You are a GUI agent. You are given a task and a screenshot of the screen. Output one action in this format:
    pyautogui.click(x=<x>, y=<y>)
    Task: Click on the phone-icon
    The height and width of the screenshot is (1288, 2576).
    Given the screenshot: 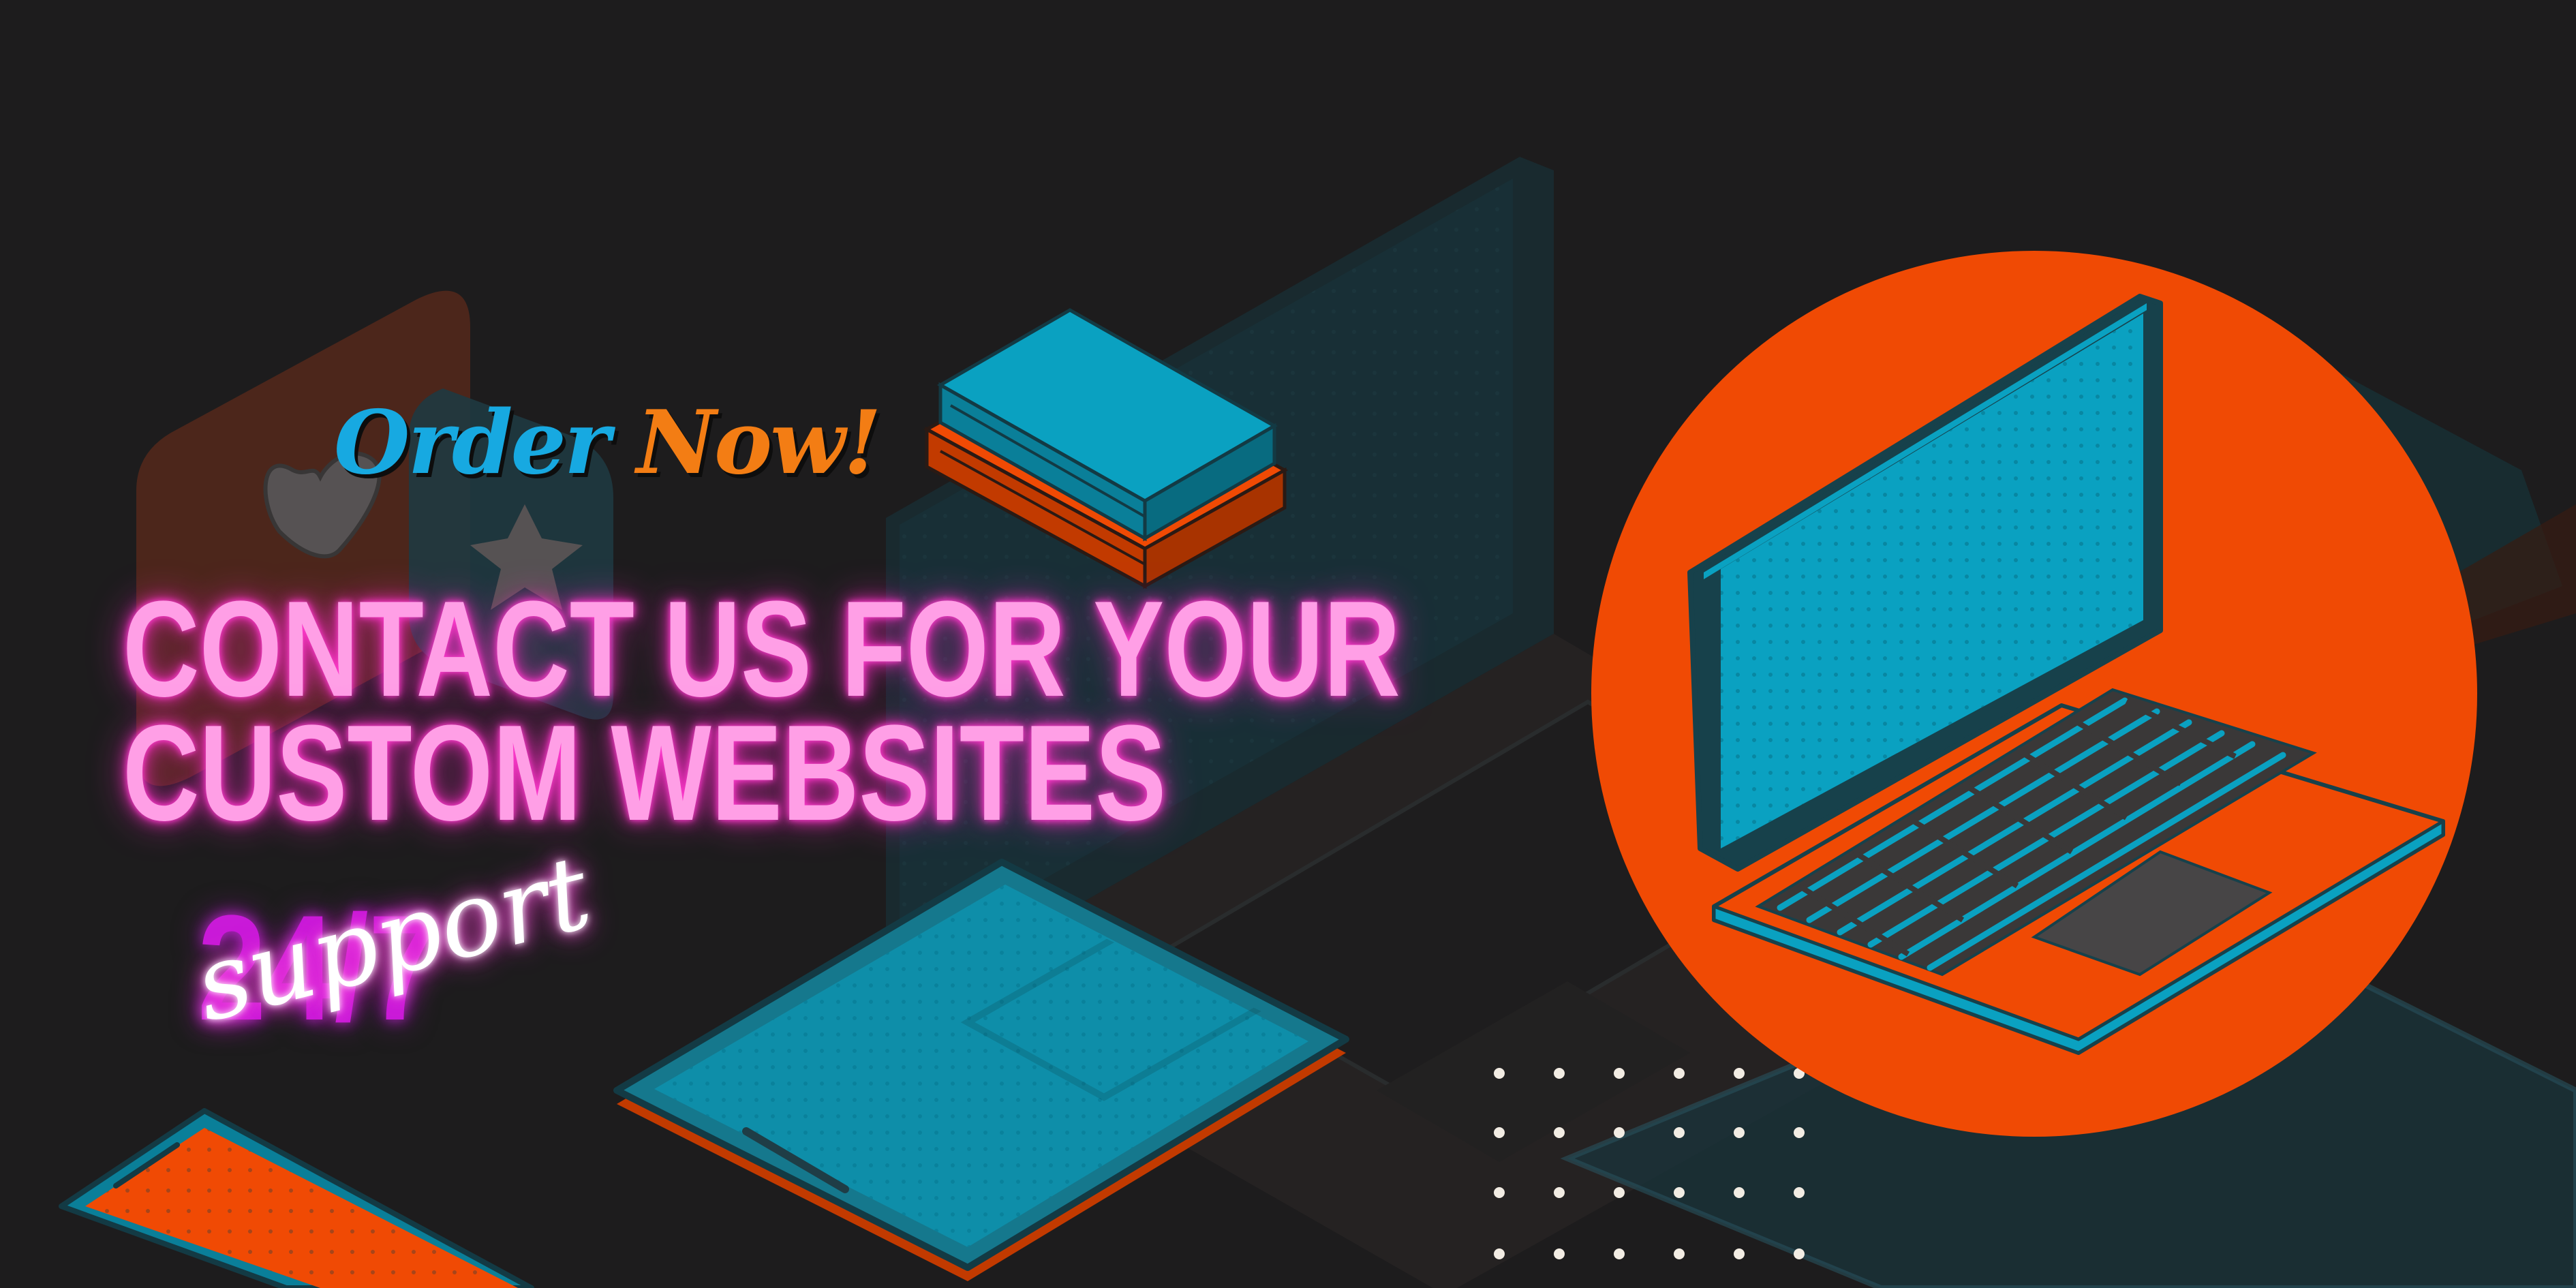 What is the action you would take?
    pyautogui.click(x=296, y=1198)
    